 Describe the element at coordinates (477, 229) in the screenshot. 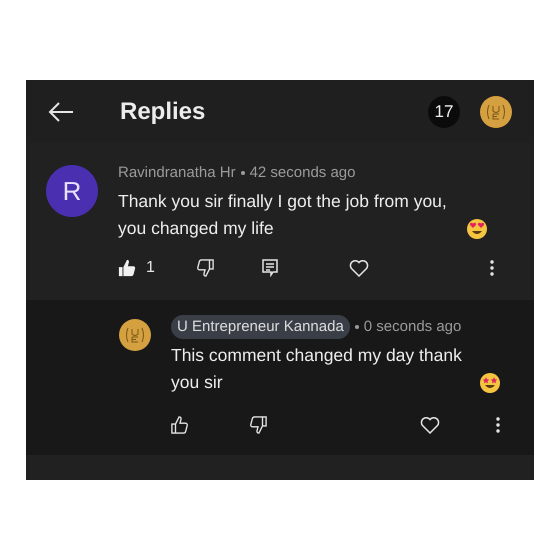

I see `heart-eyes-emoji-icon` at that location.